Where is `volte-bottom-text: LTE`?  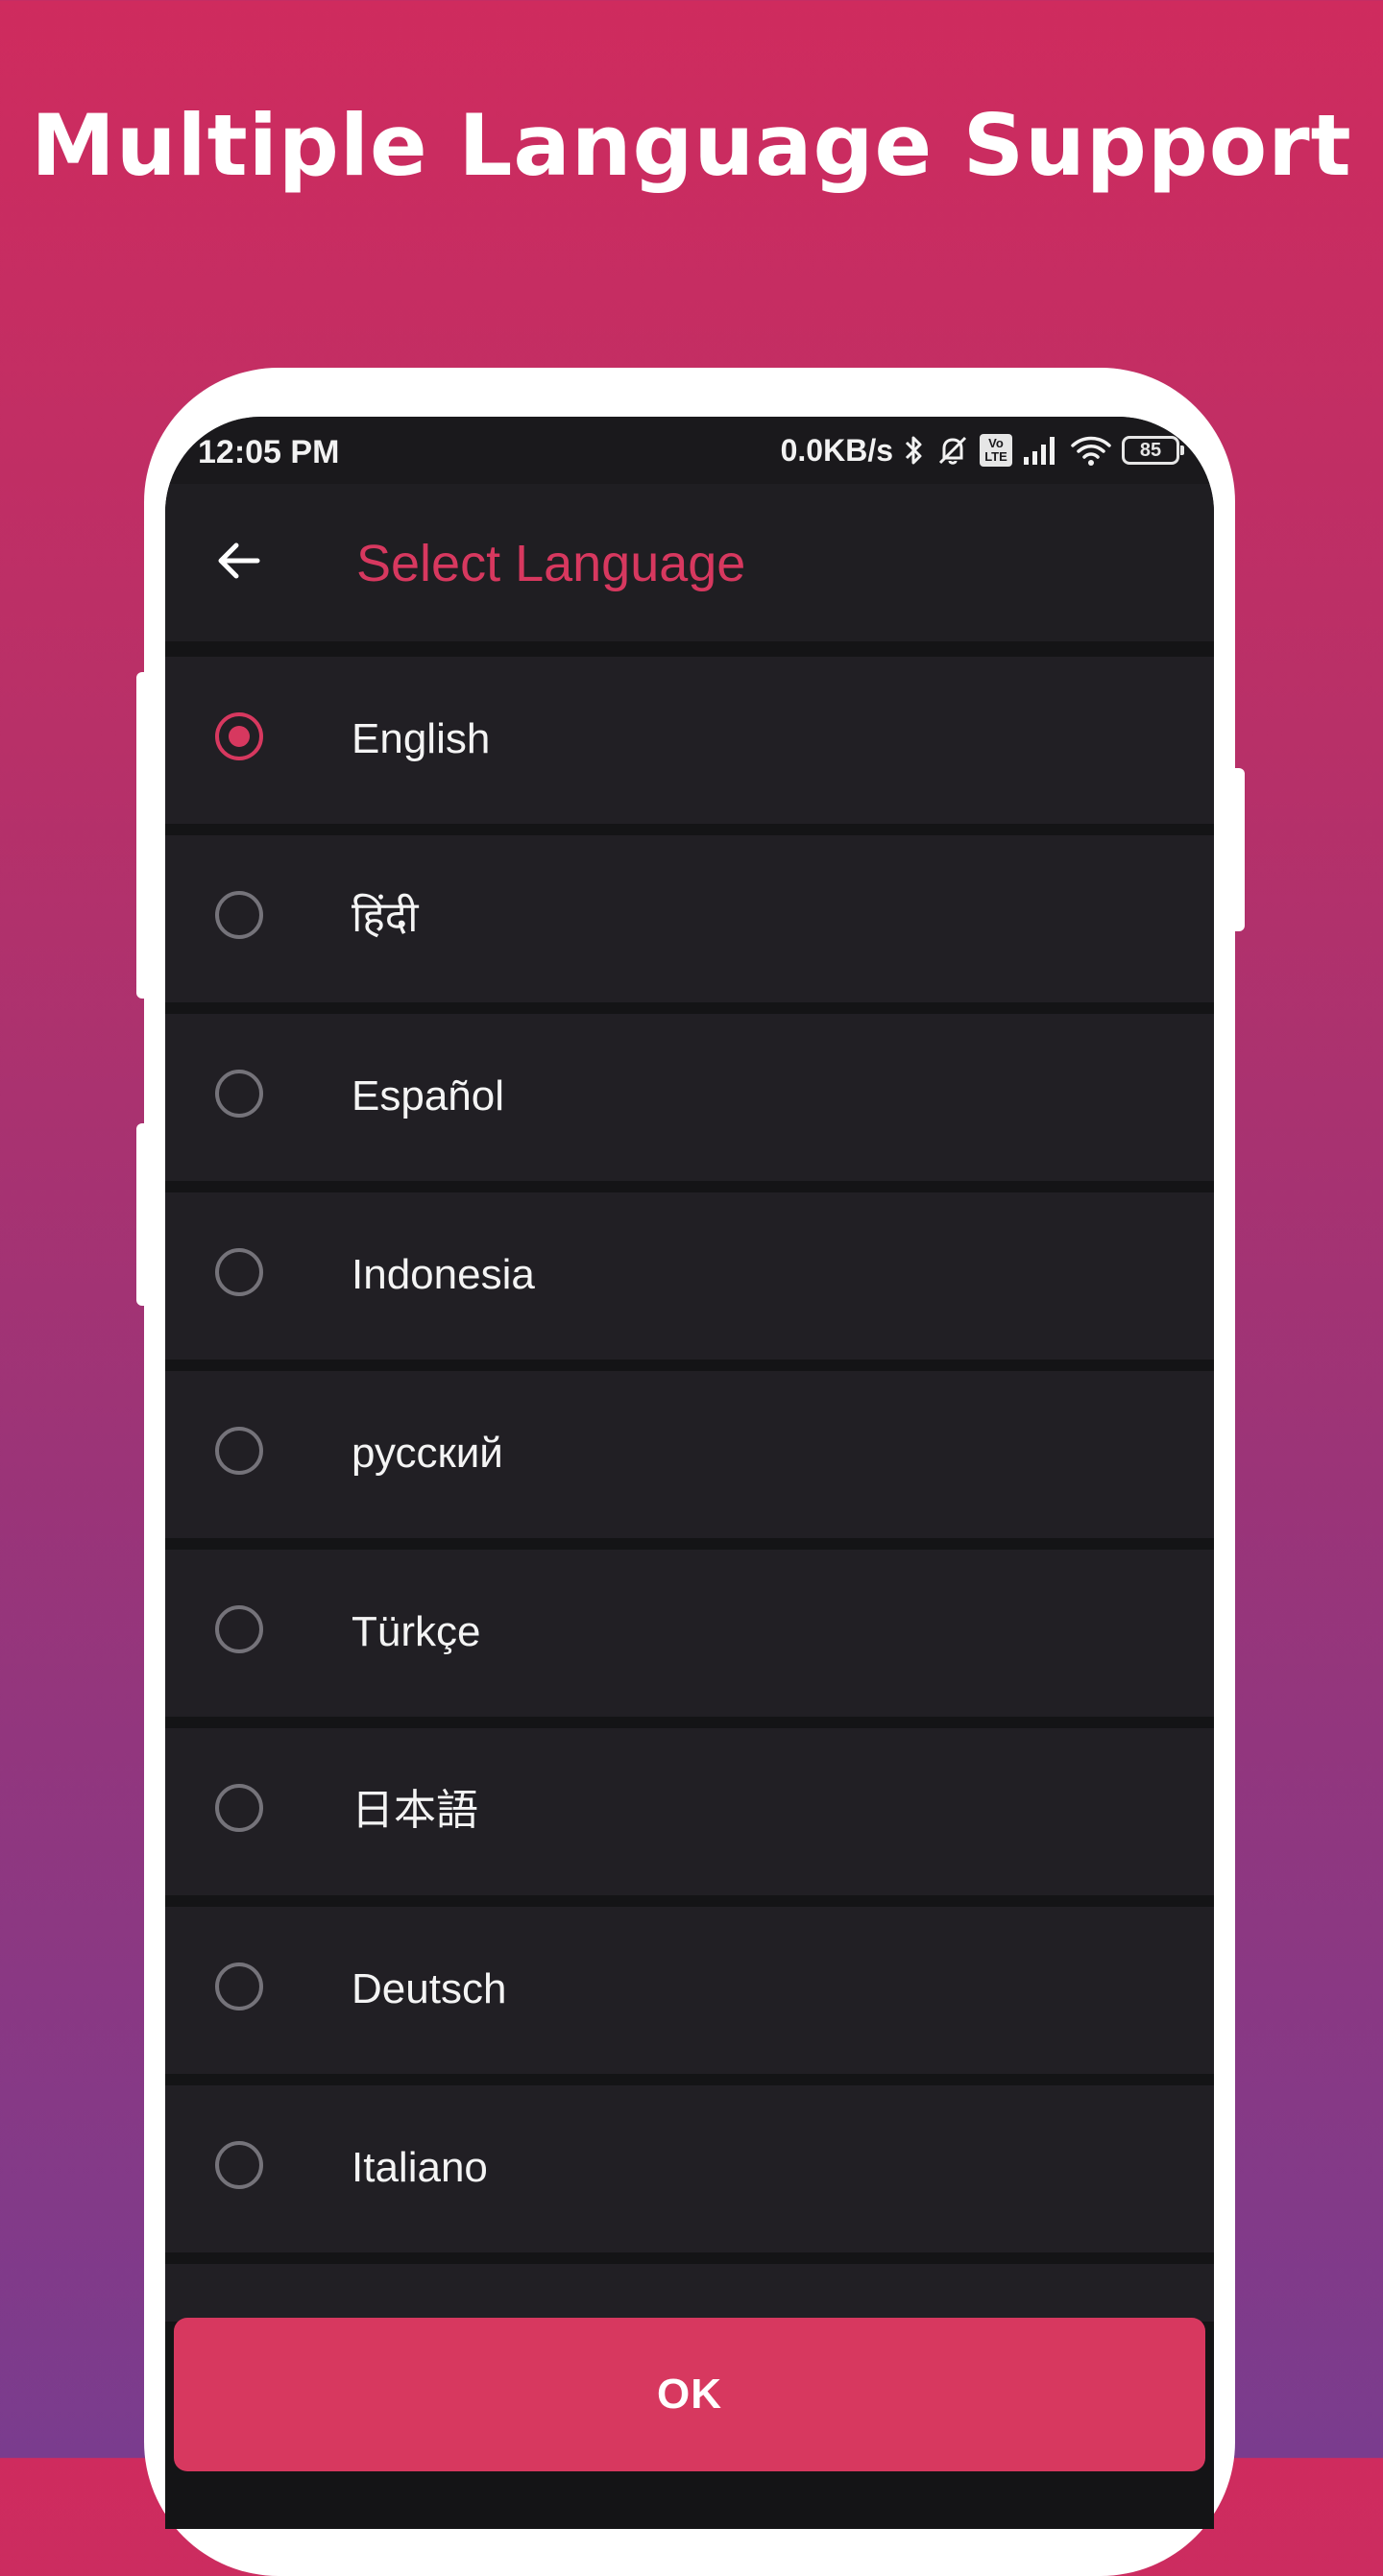
volte-bottom-text: LTE is located at coordinates (995, 456).